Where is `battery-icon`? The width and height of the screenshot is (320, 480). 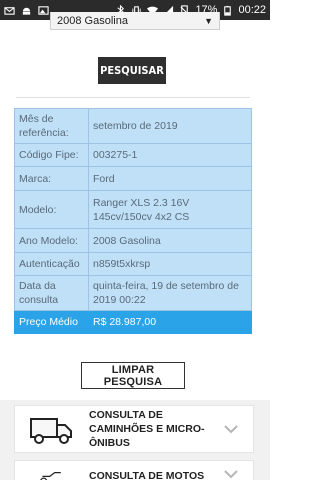
battery-icon is located at coordinates (228, 10).